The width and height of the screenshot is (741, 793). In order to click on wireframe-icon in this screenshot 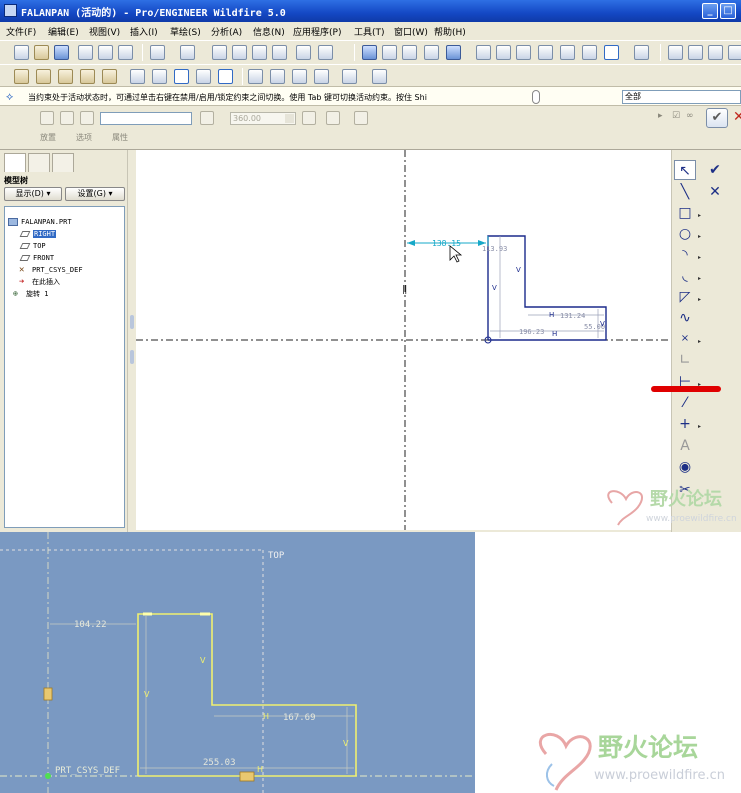, I will do `click(675, 52)`.